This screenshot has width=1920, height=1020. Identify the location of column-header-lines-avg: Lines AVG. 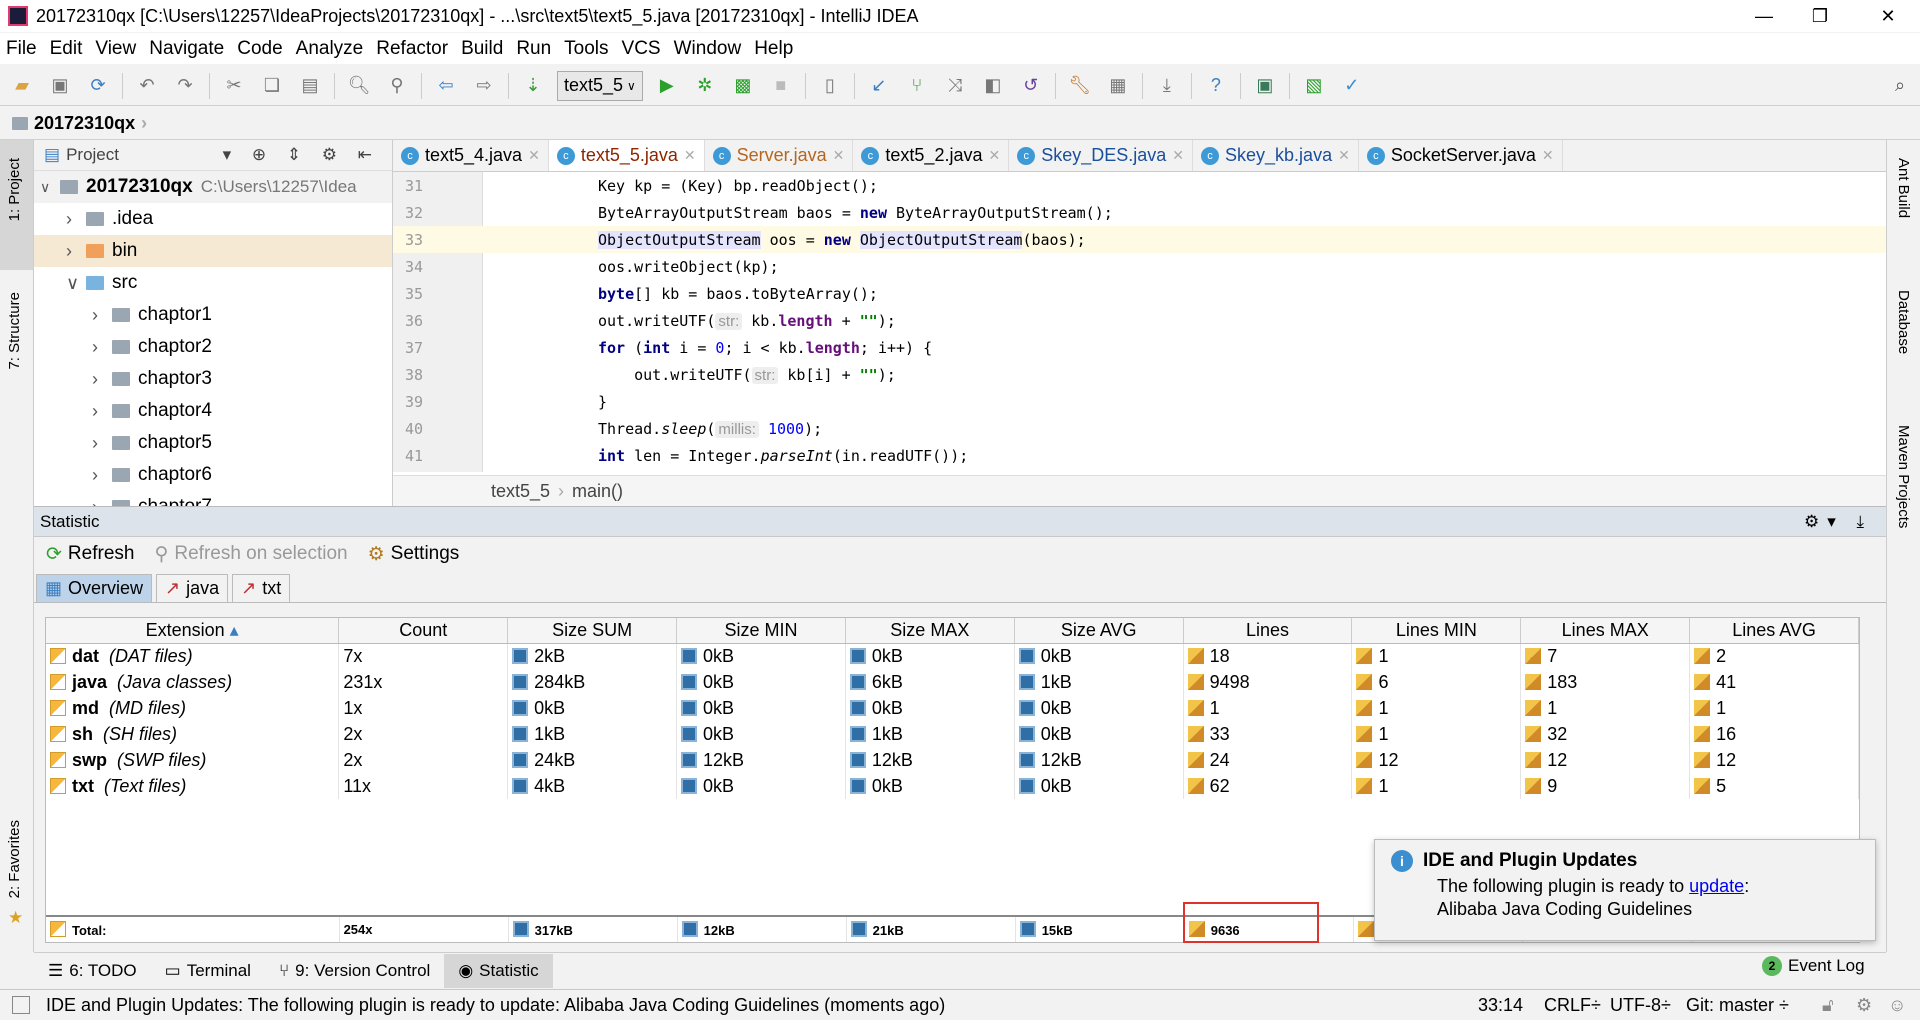
(1774, 631).